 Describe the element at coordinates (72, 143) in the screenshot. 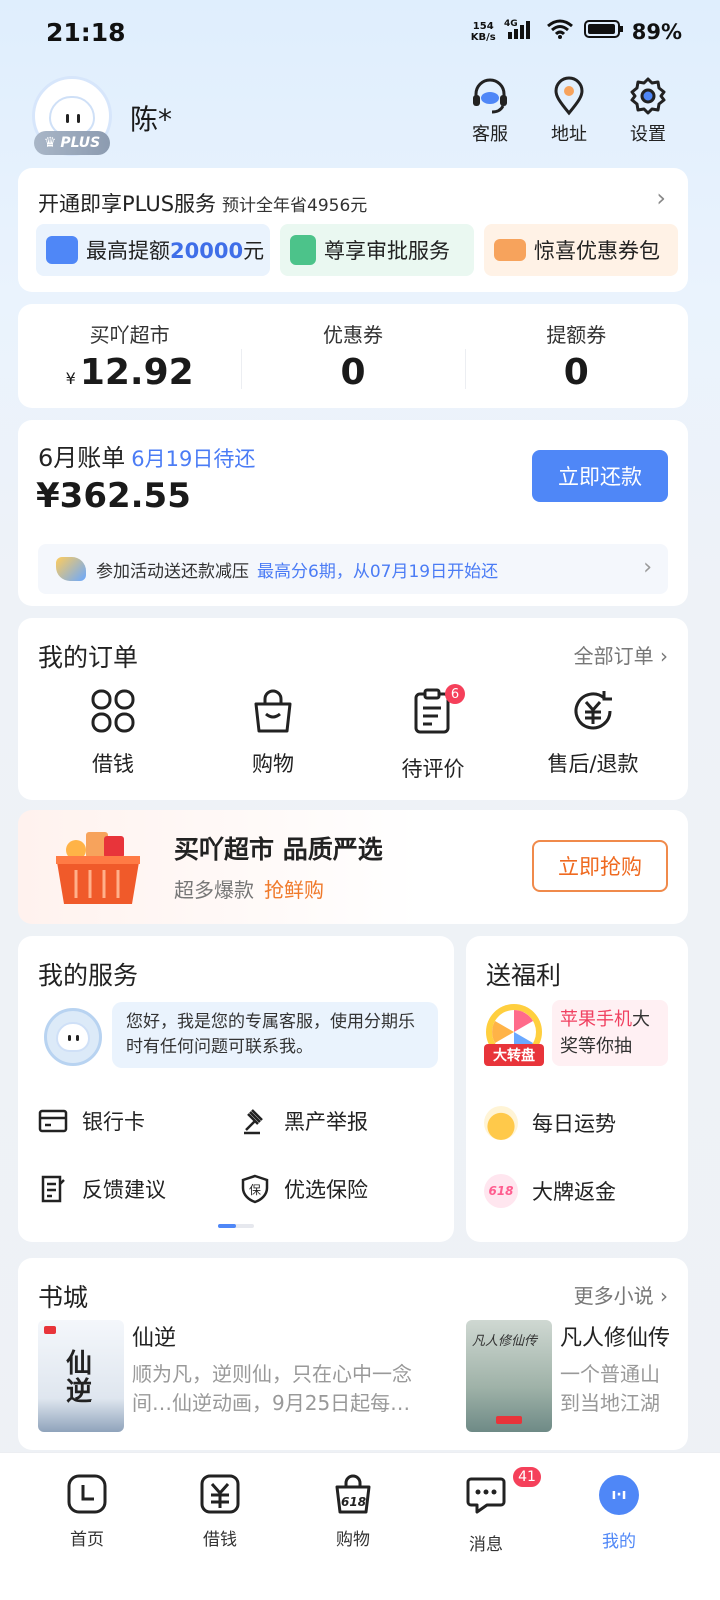

I see `plus-badge: ♛ PLUS` at that location.